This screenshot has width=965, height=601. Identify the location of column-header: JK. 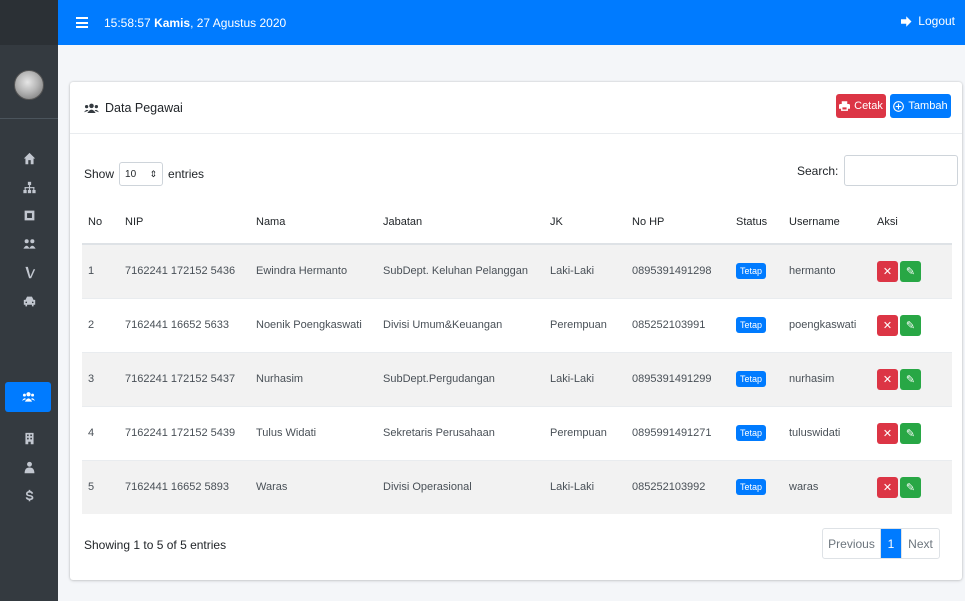
(585, 222).